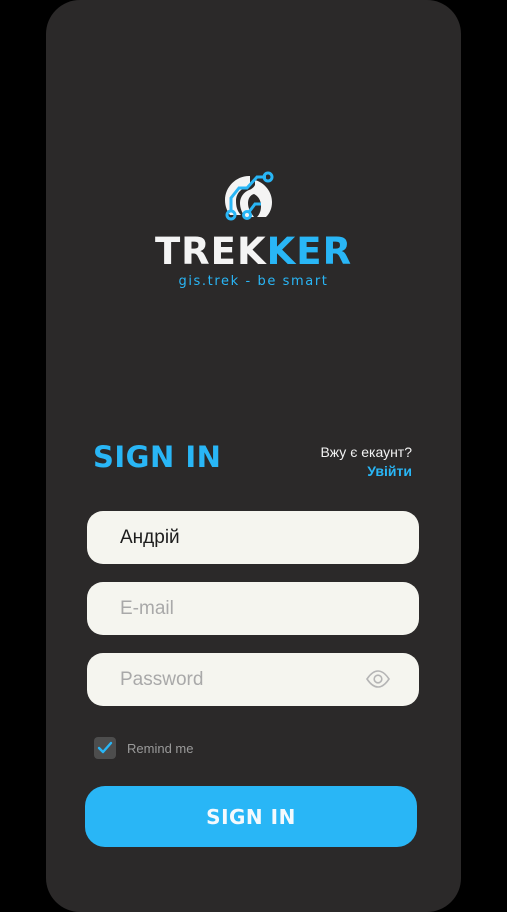 Image resolution: width=507 pixels, height=912 pixels. I want to click on name-input, so click(235, 537).